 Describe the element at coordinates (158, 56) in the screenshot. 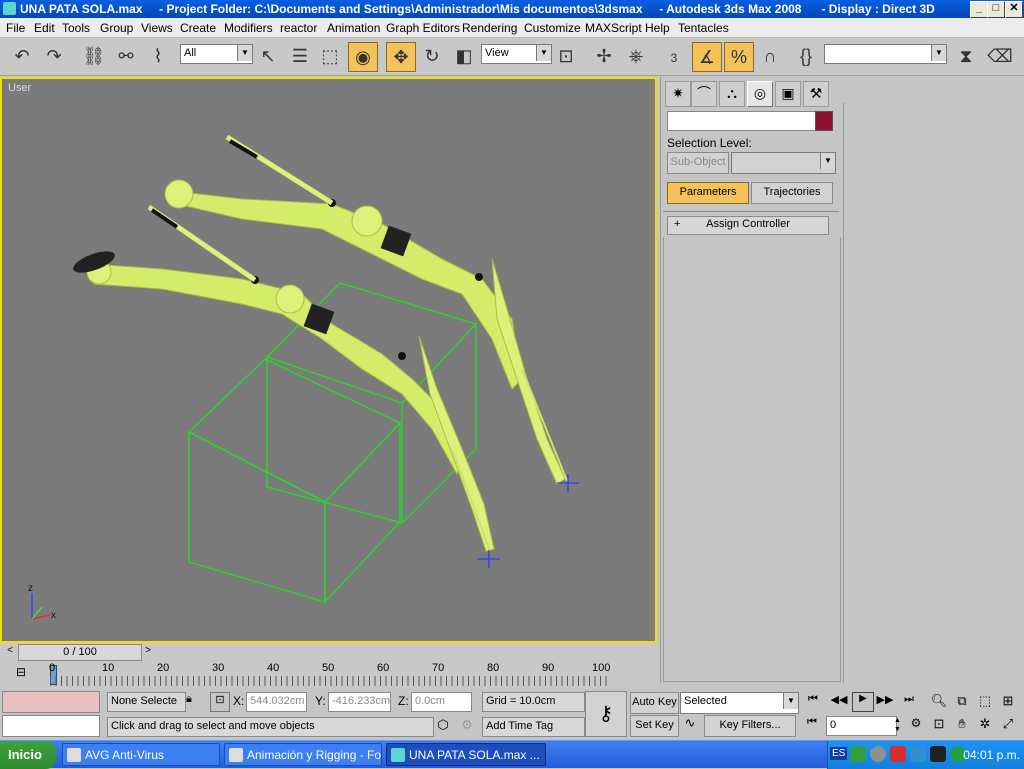

I see `bind-space-warp-icon: ⌇` at that location.